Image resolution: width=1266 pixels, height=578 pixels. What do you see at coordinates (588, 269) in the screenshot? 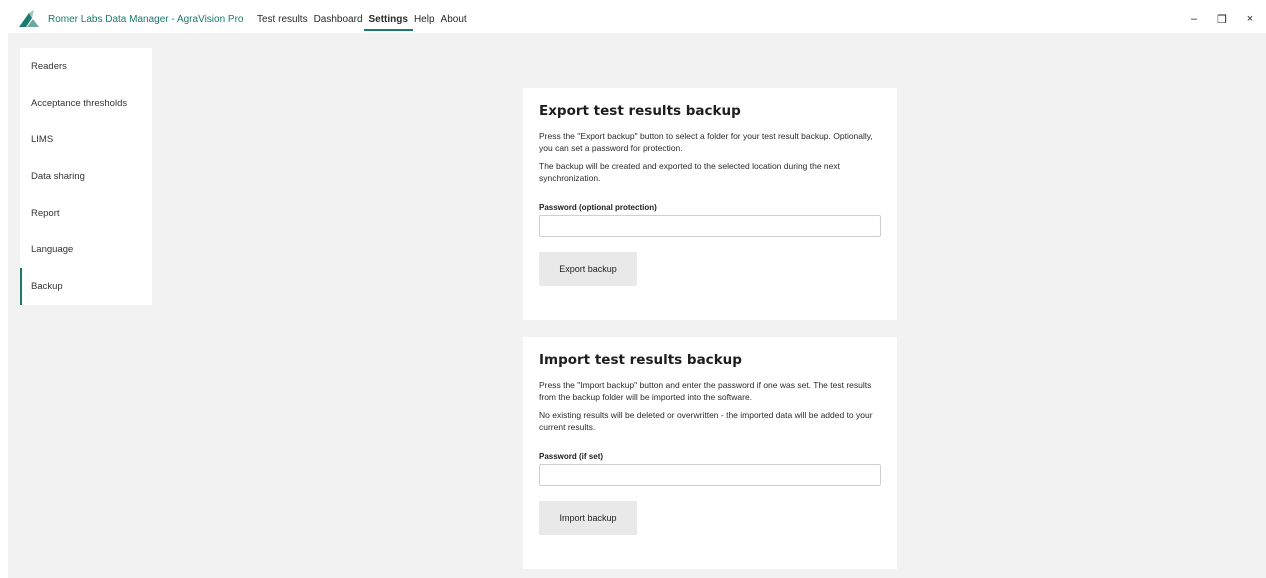
I see `export-backup-button: Export backup` at bounding box center [588, 269].